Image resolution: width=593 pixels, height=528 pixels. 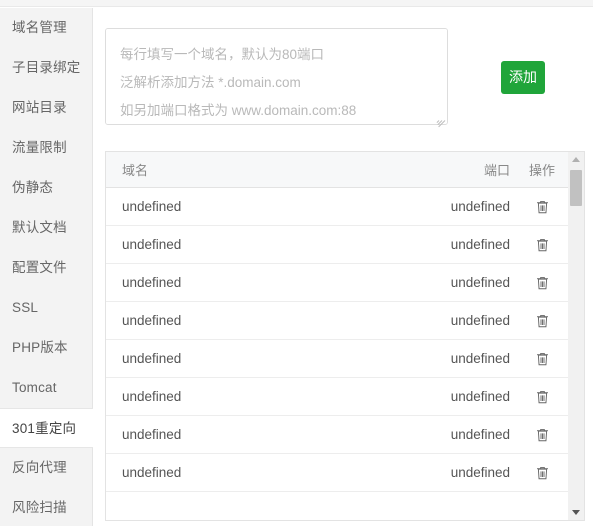 I want to click on sidebar-item-tomcat: Tomcat, so click(x=46, y=388).